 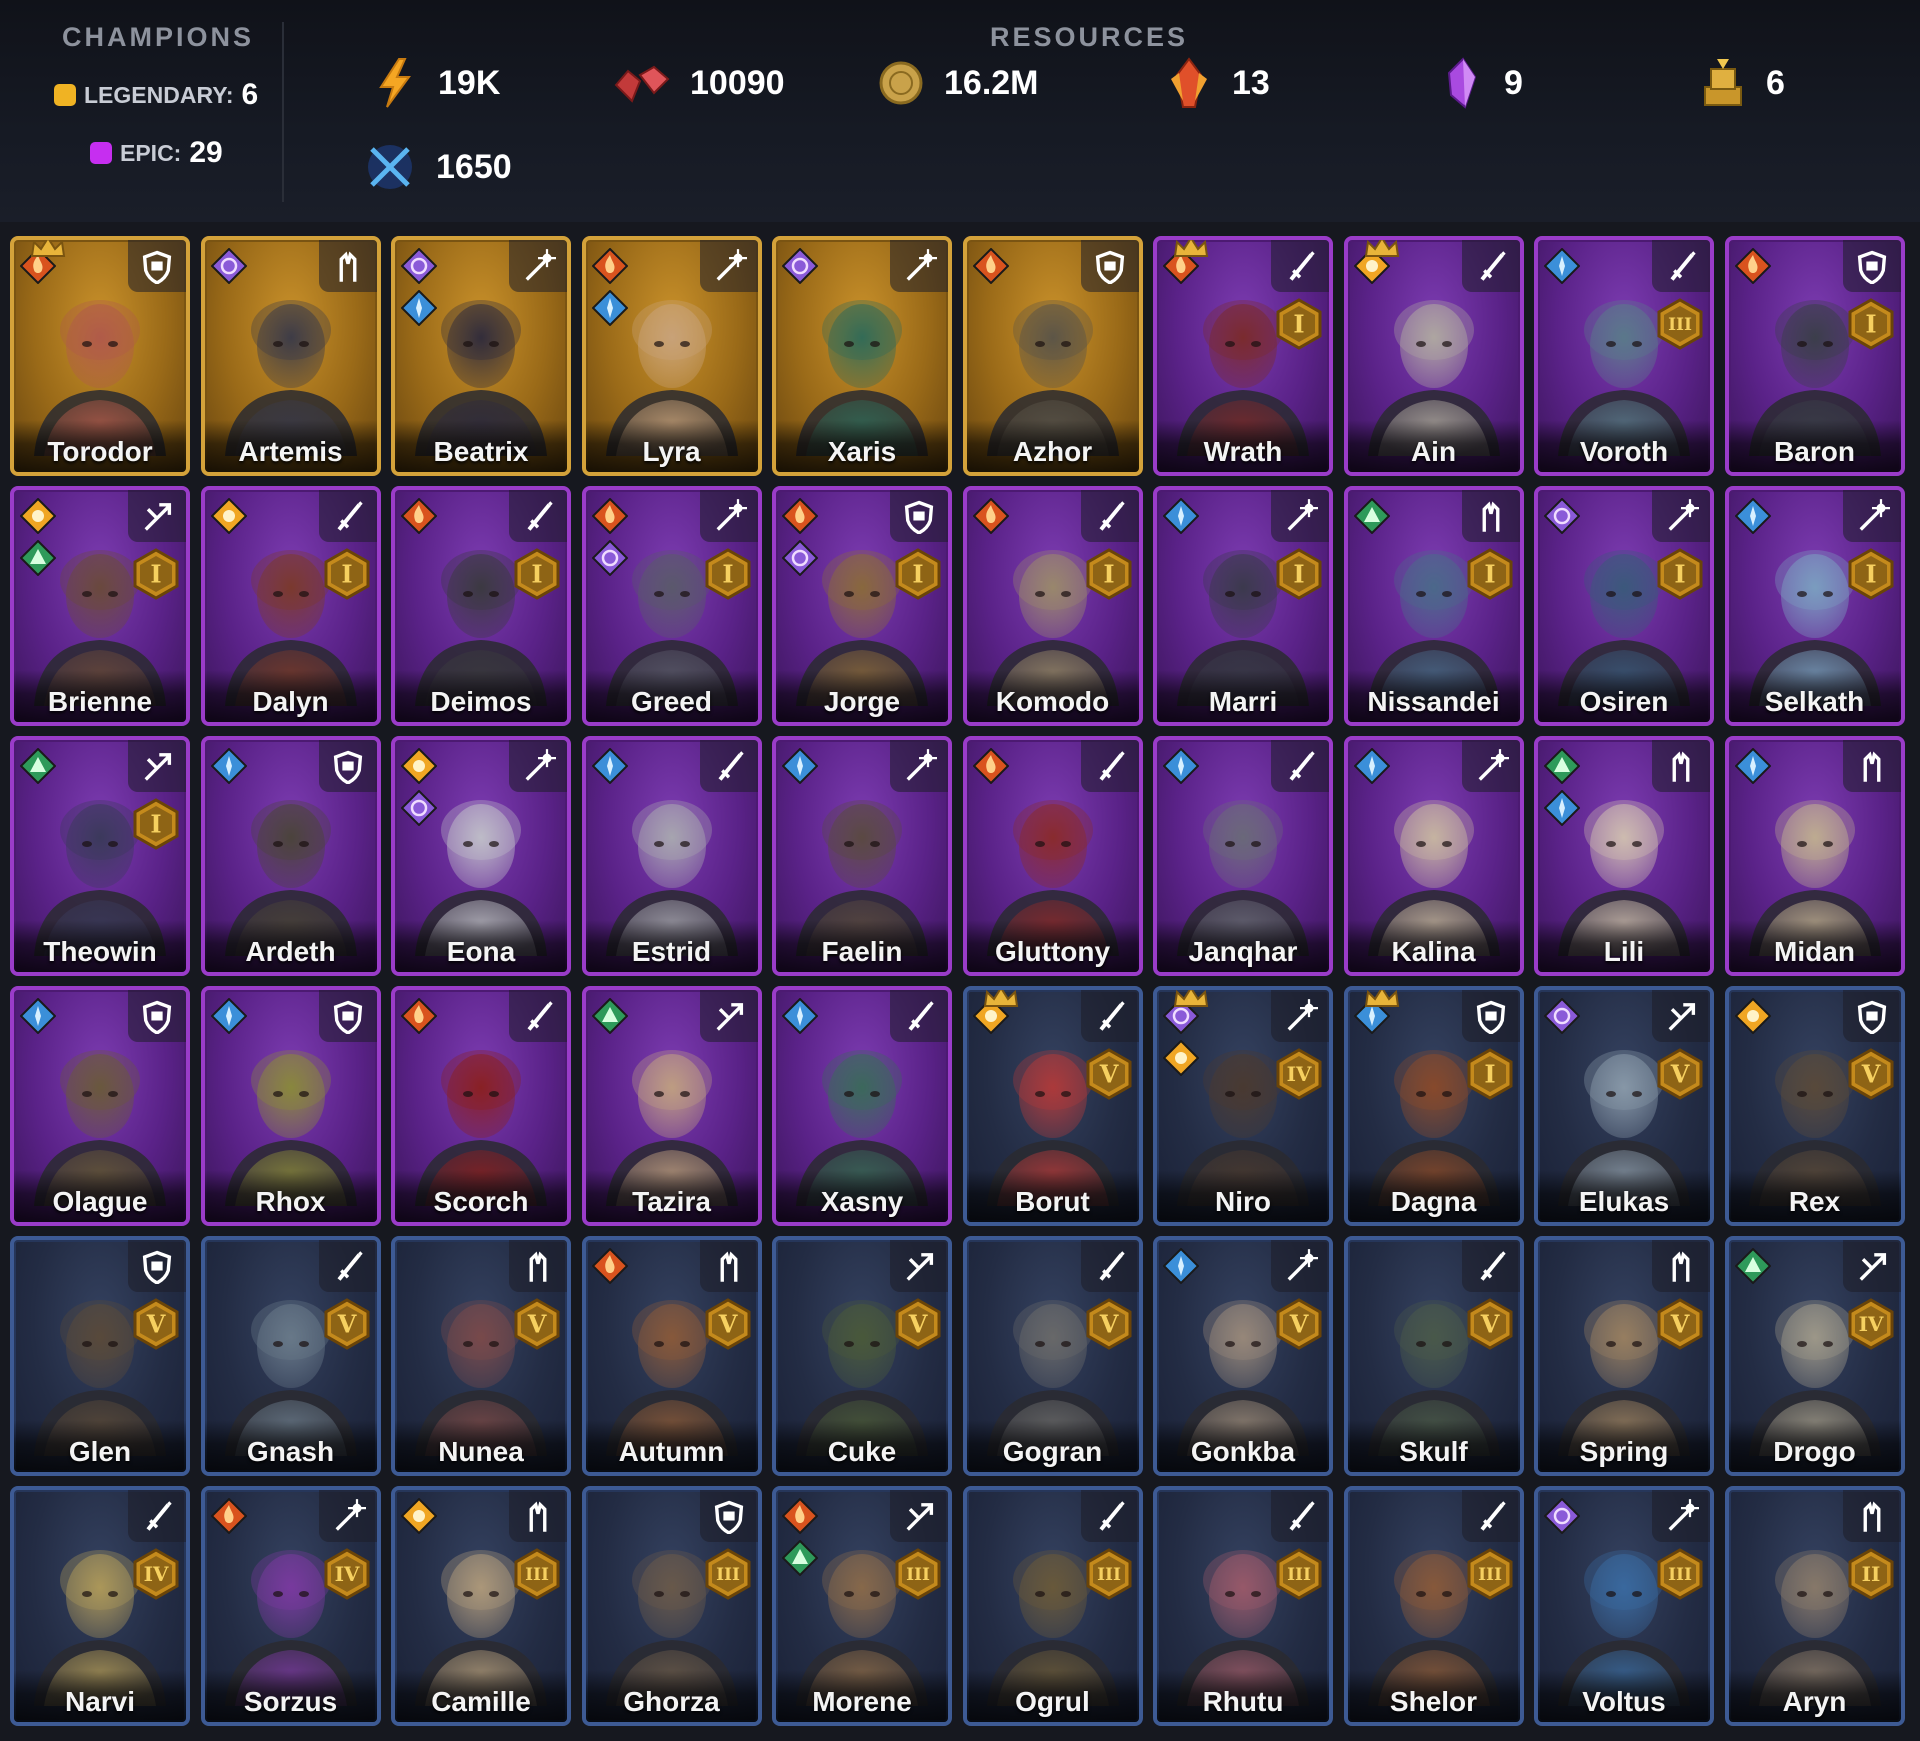 What do you see at coordinates (862, 856) in the screenshot?
I see `champion-card: Faelin` at bounding box center [862, 856].